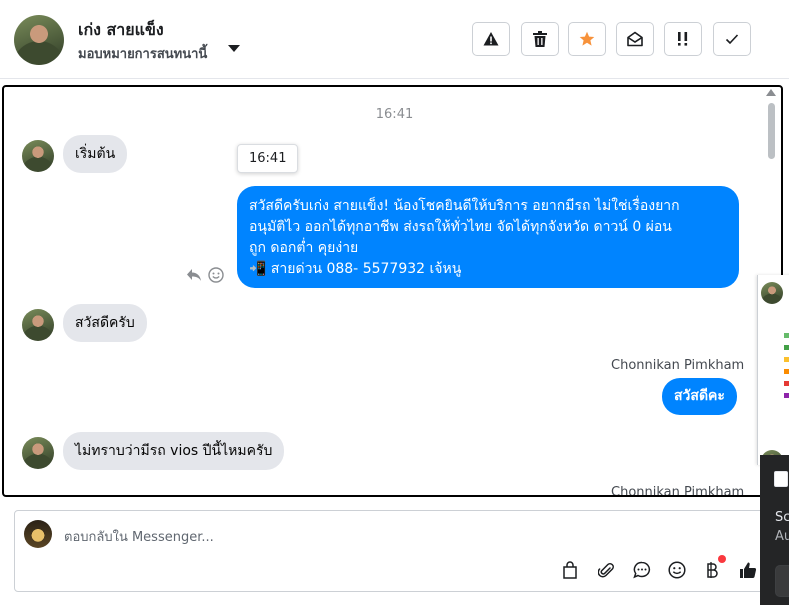 This screenshot has height=605, width=789. I want to click on trash-icon, so click(540, 39).